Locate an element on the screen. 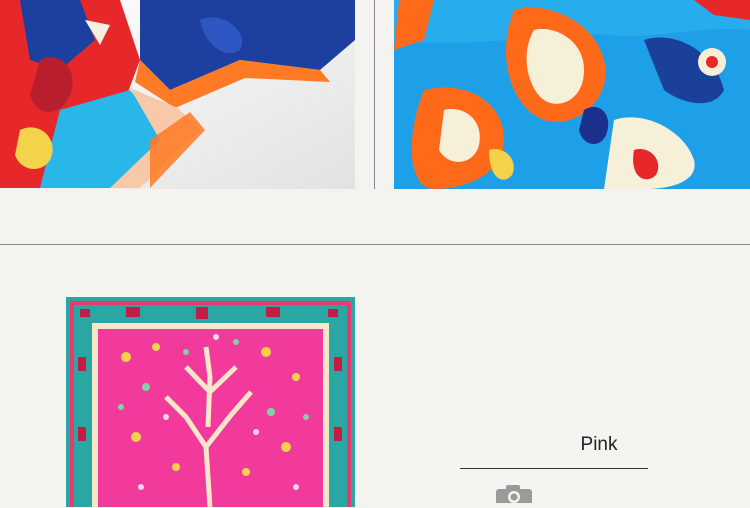 The height and width of the screenshot is (508, 750). column-divider is located at coordinates (374, 94).